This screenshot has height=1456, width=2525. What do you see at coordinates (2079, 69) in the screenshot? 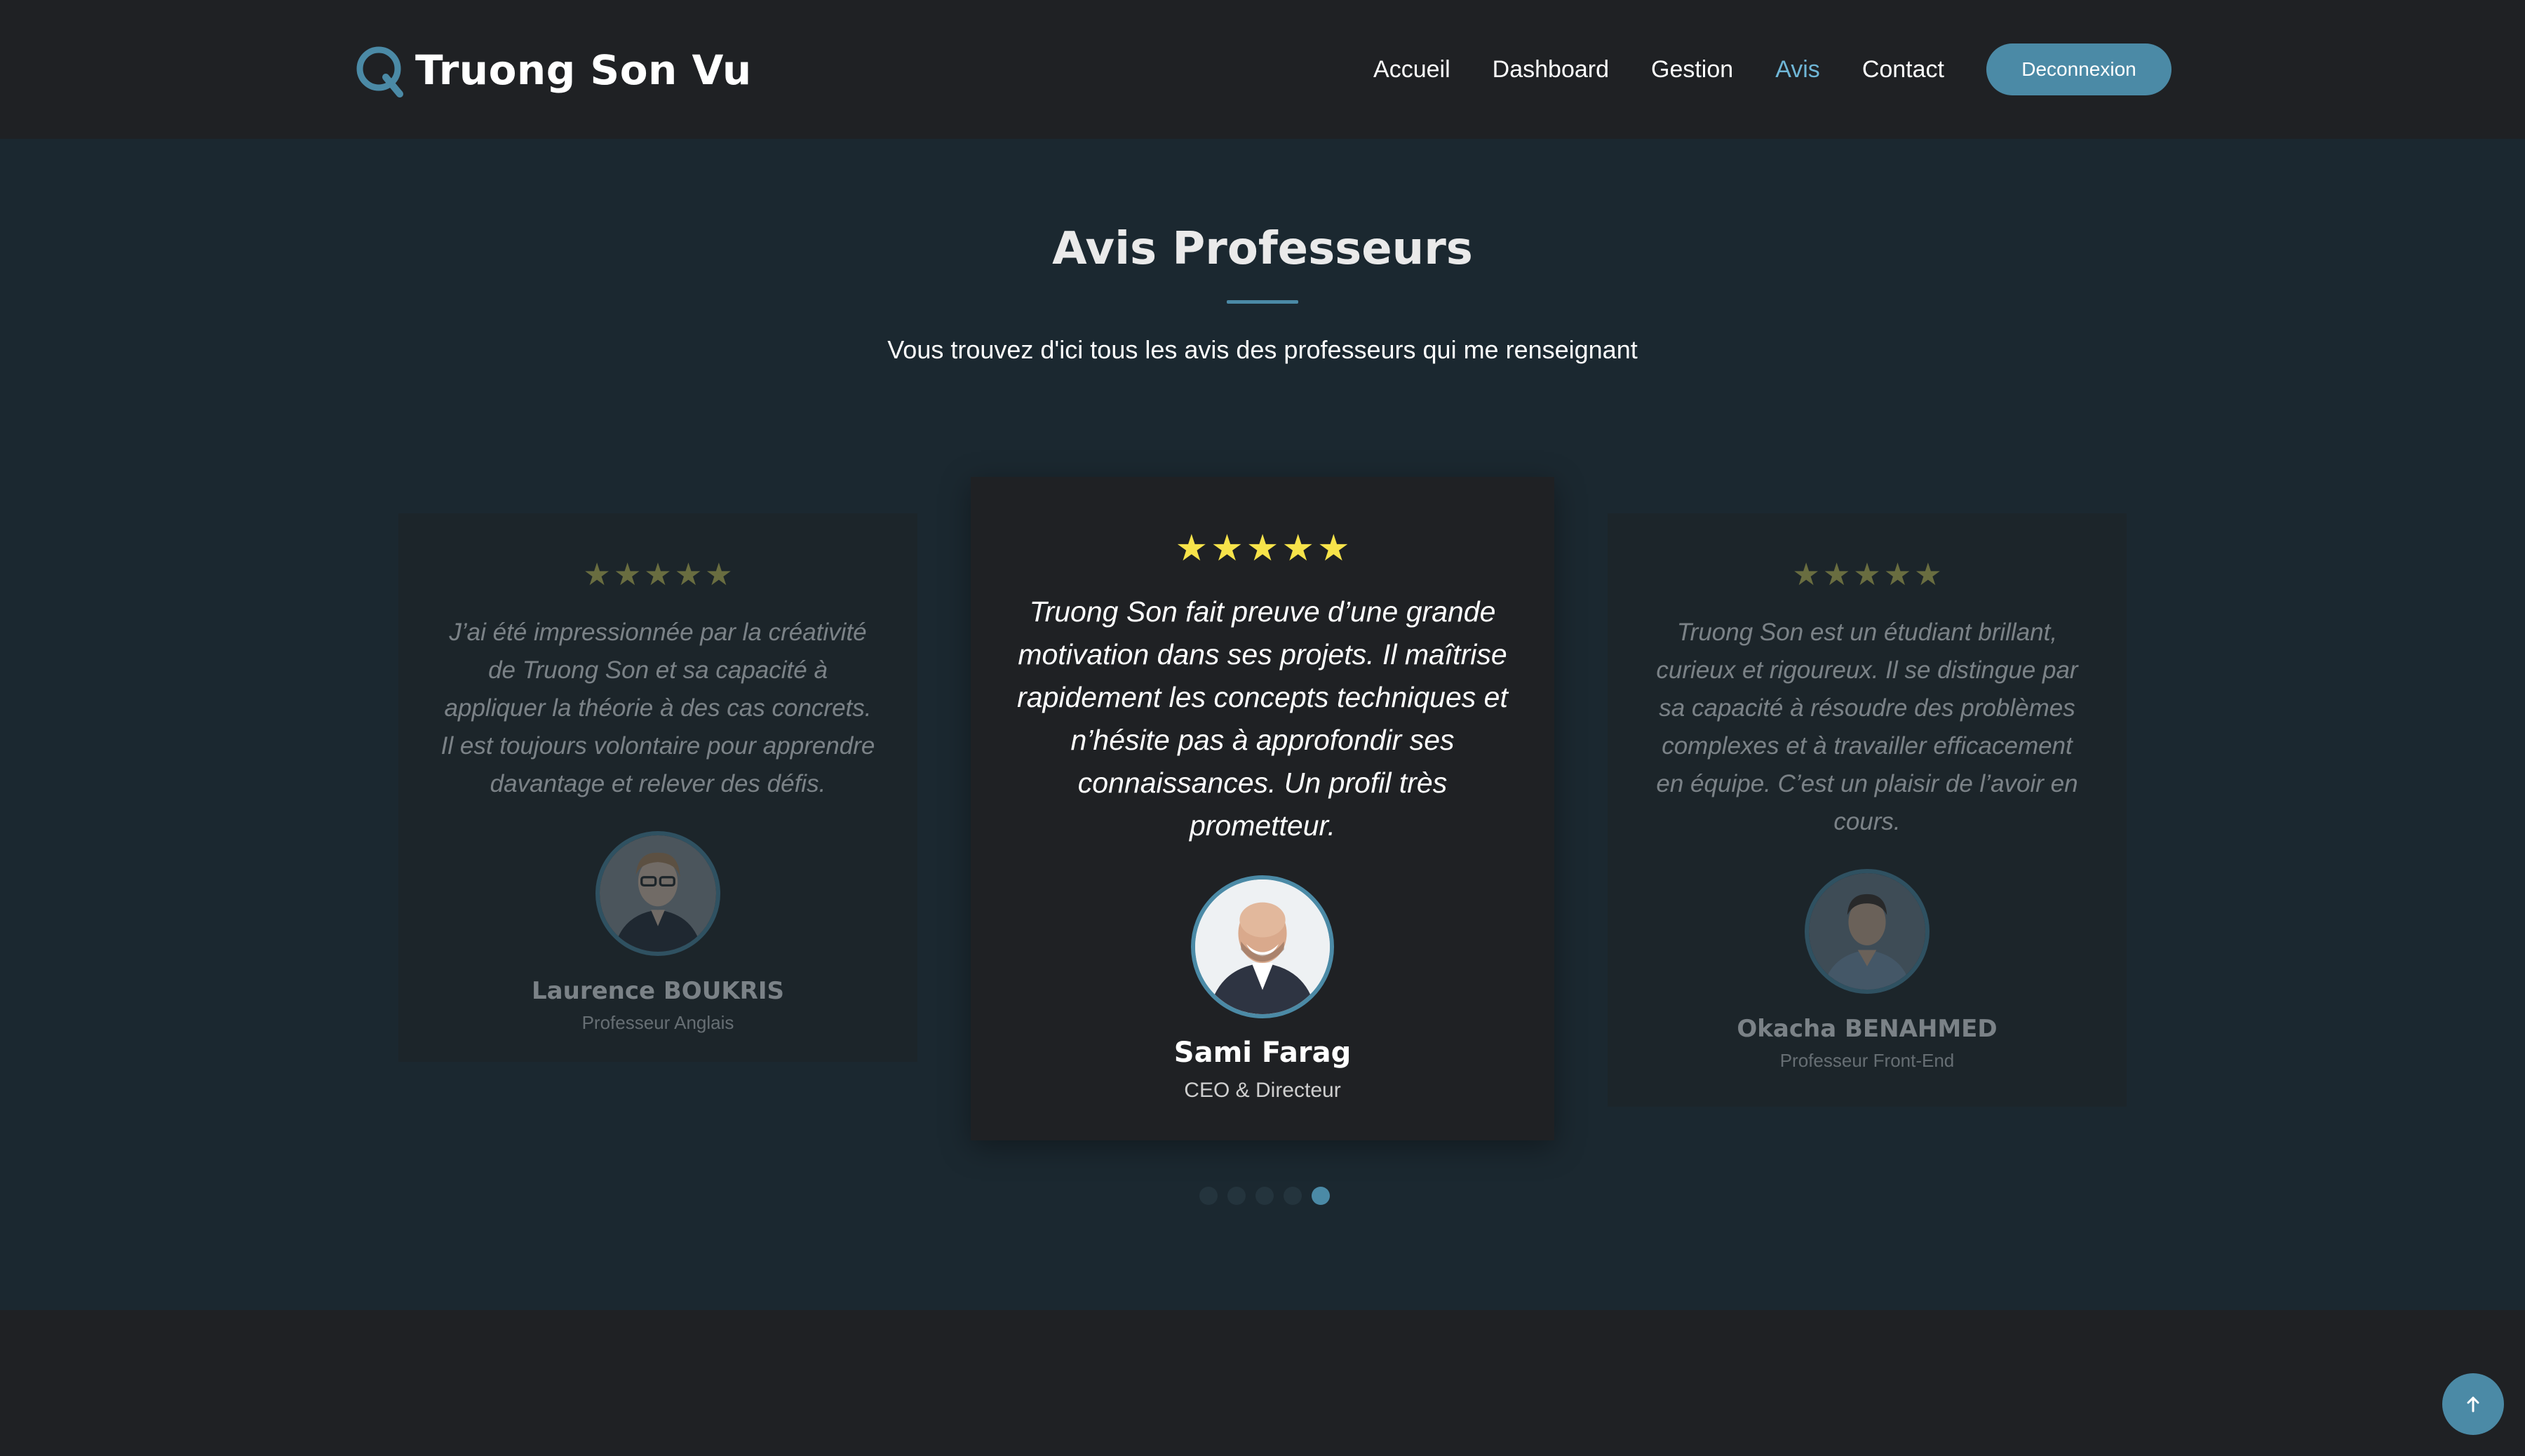
I see `logout-button: Deconnexion` at bounding box center [2079, 69].